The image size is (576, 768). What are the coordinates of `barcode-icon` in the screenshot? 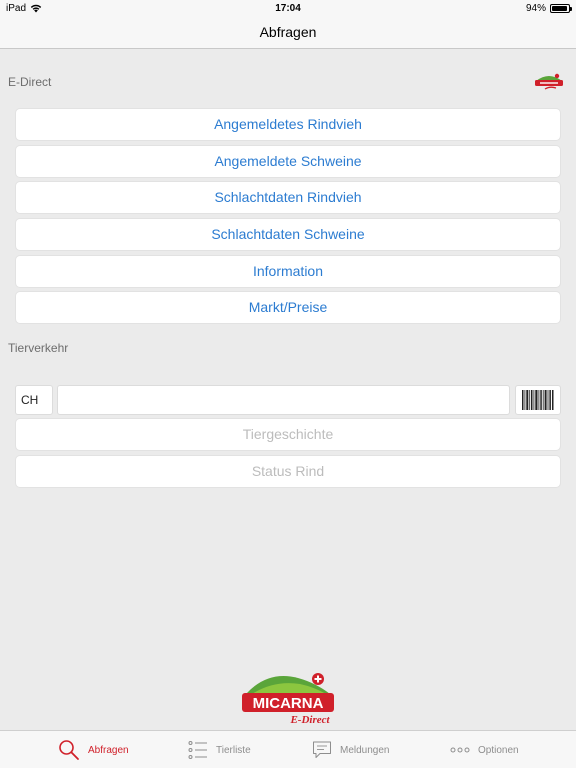 It's located at (538, 400).